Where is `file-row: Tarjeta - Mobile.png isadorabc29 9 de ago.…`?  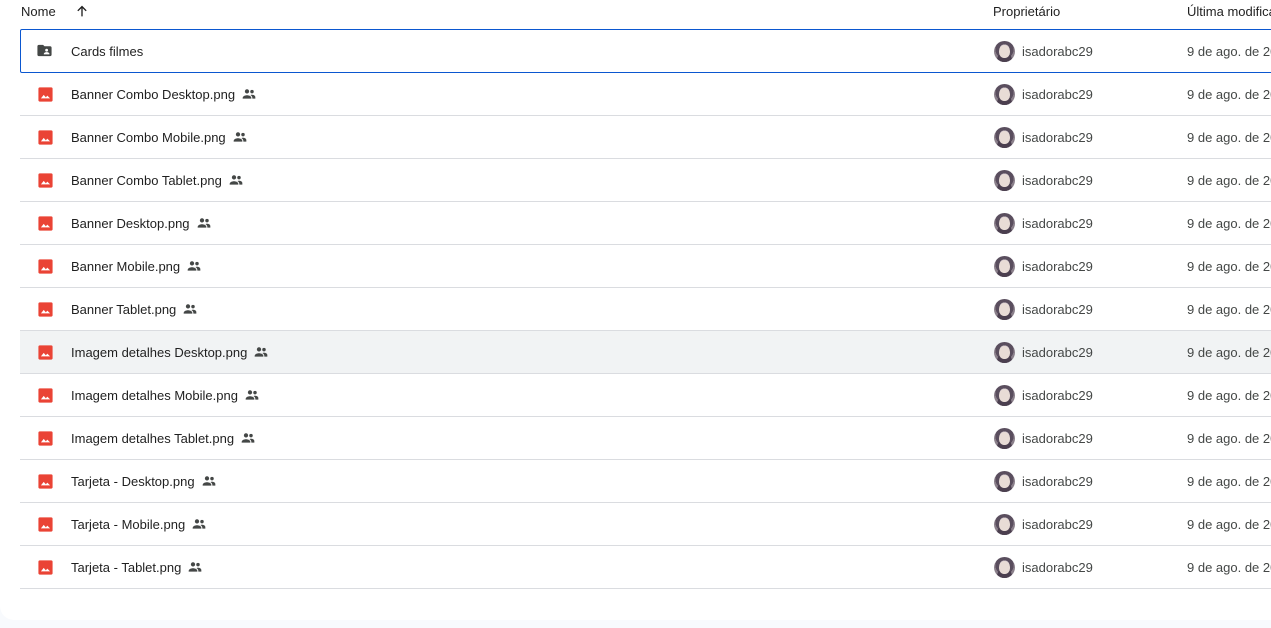 file-row: Tarjeta - Mobile.png isadorabc29 9 de ago.… is located at coordinates (645, 524).